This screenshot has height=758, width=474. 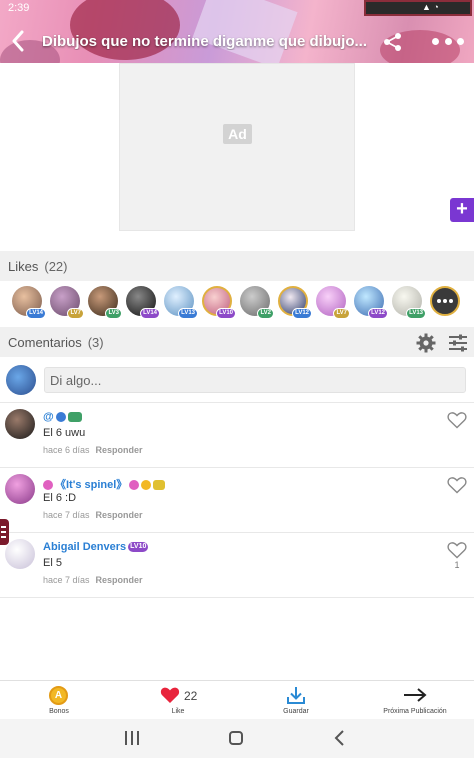 What do you see at coordinates (237, 342) in the screenshot?
I see `comments-section-header: Comentarios (3)` at bounding box center [237, 342].